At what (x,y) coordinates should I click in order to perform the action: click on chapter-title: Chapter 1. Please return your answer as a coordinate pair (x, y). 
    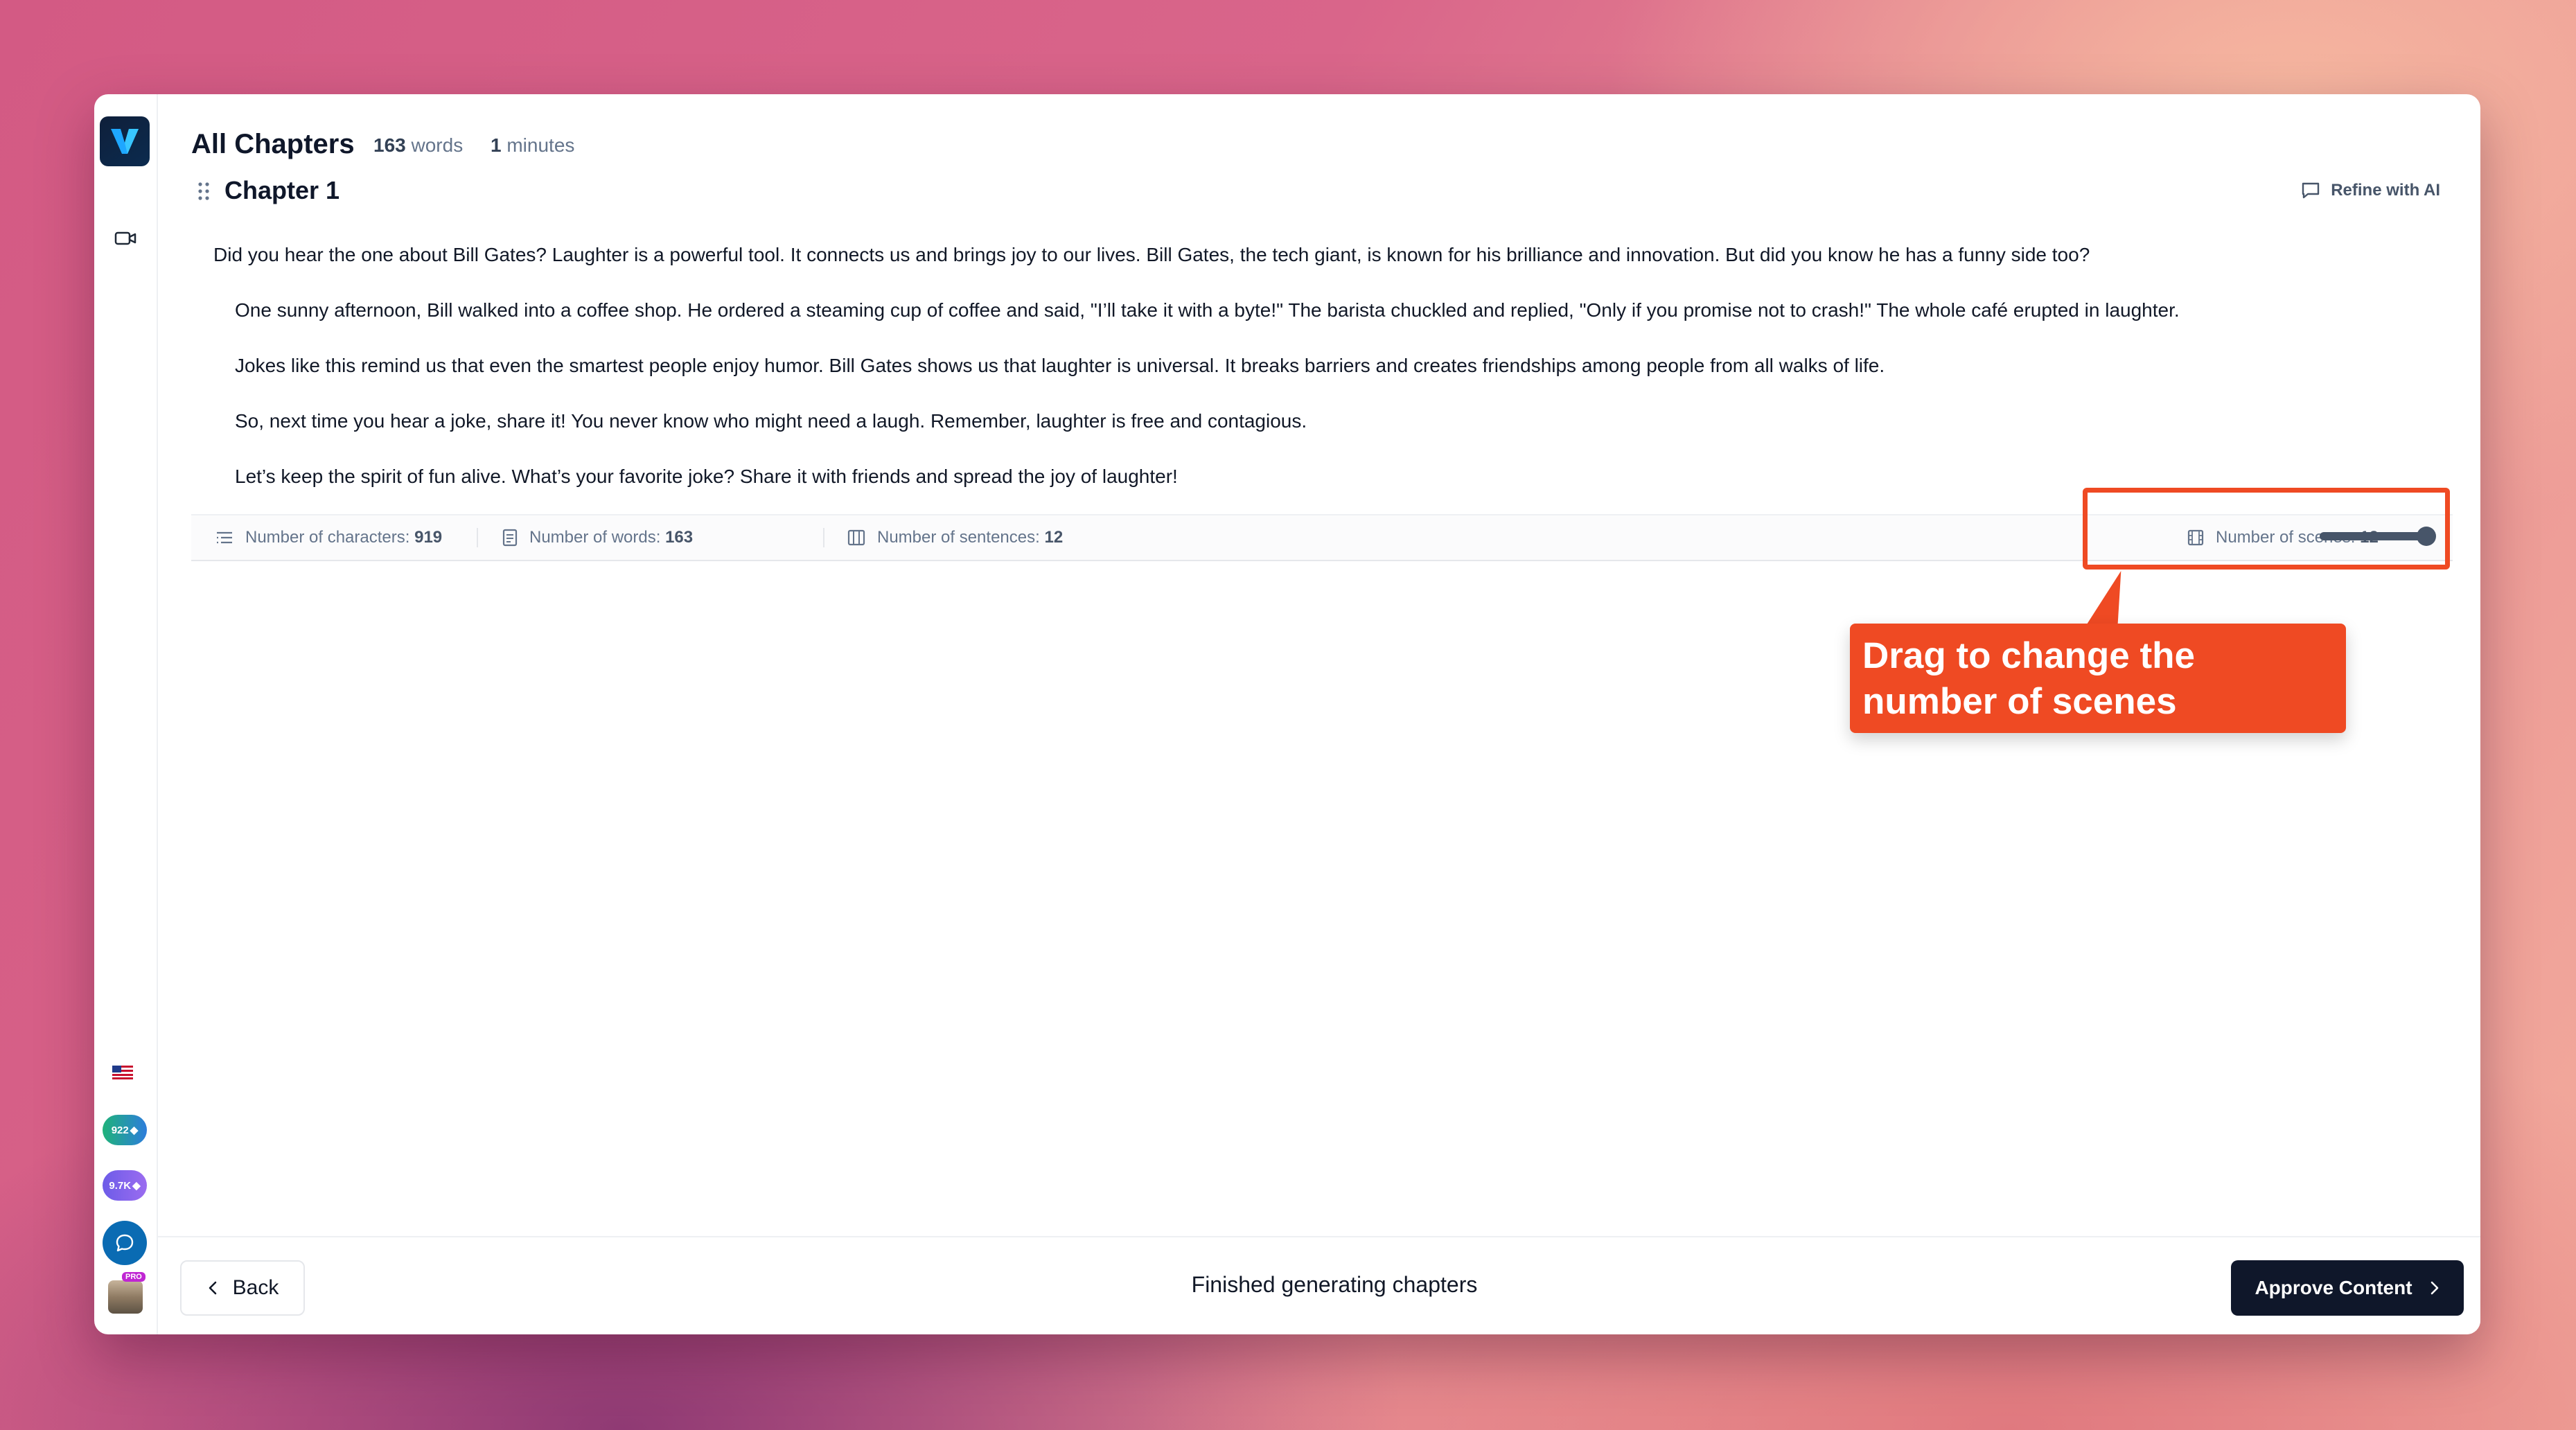
    Looking at the image, I should click on (281, 190).